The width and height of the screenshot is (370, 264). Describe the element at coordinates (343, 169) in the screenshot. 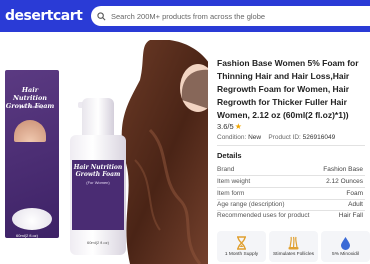

I see `detail-value: Fashion Base` at that location.